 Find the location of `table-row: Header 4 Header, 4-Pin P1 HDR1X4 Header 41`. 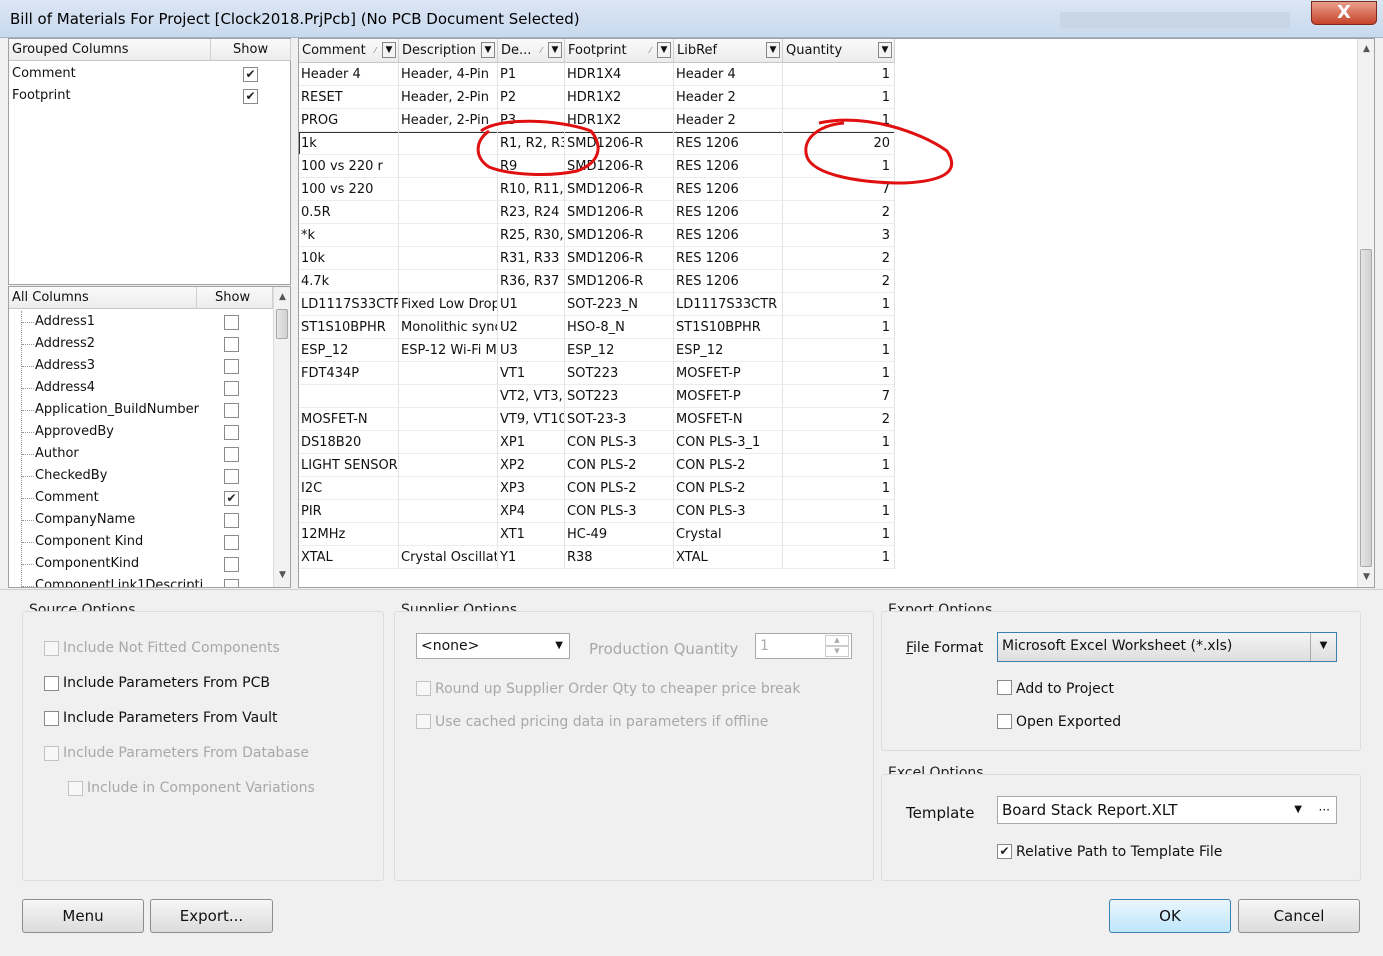

table-row: Header 4 Header, 4-Pin P1 HDR1X4 Header 41 is located at coordinates (597, 74).